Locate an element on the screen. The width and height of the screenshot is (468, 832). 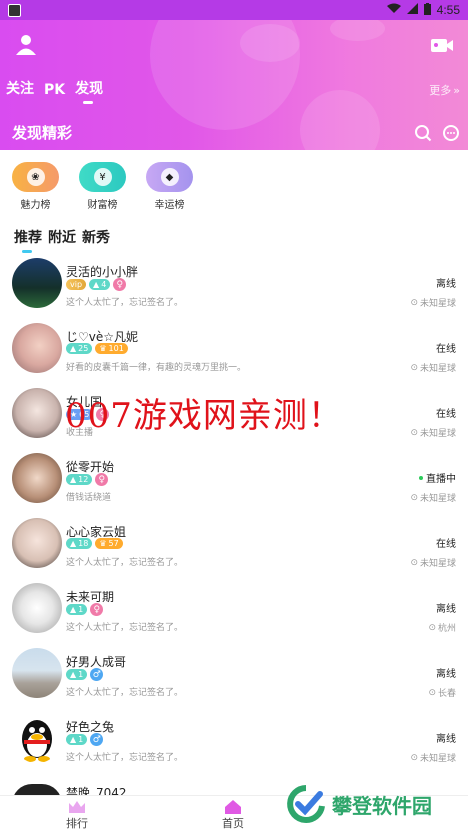
status-label: 直播中 is located at coordinates (441, 479).